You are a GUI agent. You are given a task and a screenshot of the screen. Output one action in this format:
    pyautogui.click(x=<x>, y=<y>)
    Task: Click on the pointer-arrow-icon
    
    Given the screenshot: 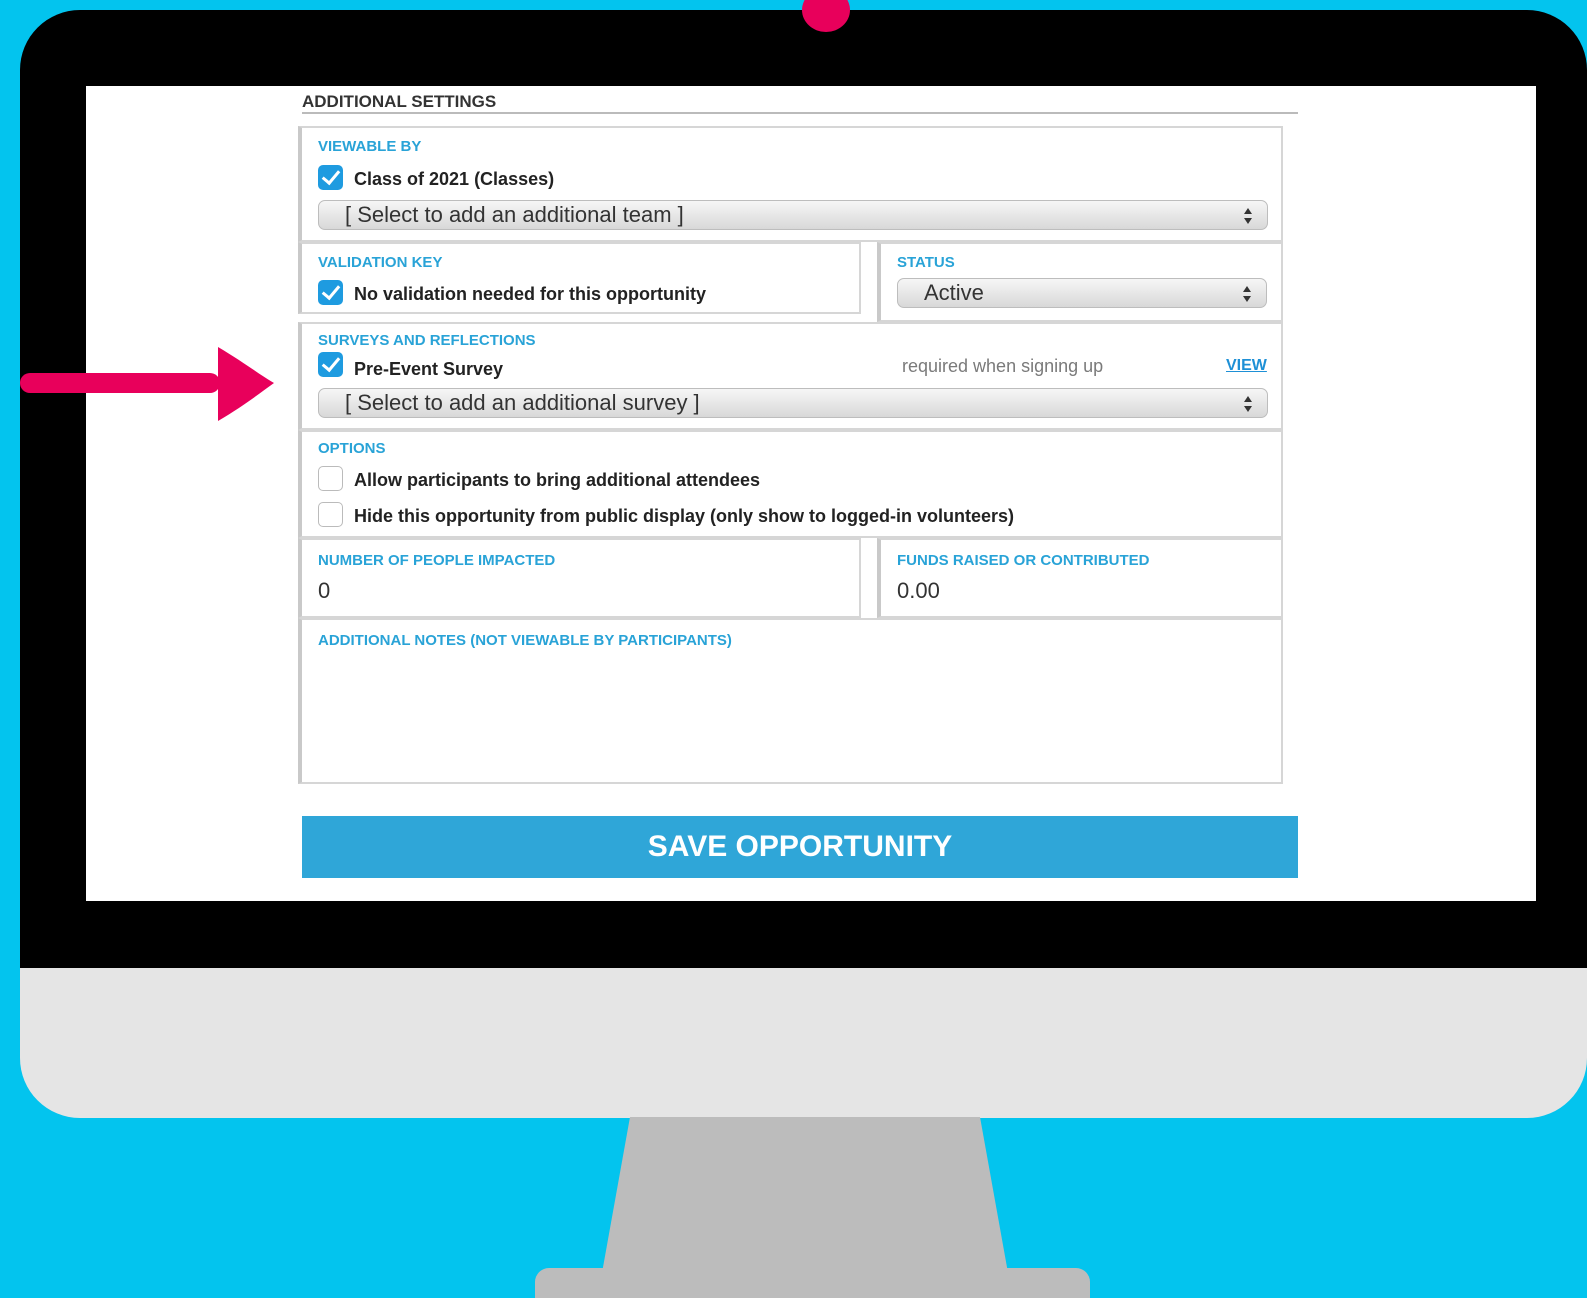 What is the action you would take?
    pyautogui.click(x=147, y=384)
    